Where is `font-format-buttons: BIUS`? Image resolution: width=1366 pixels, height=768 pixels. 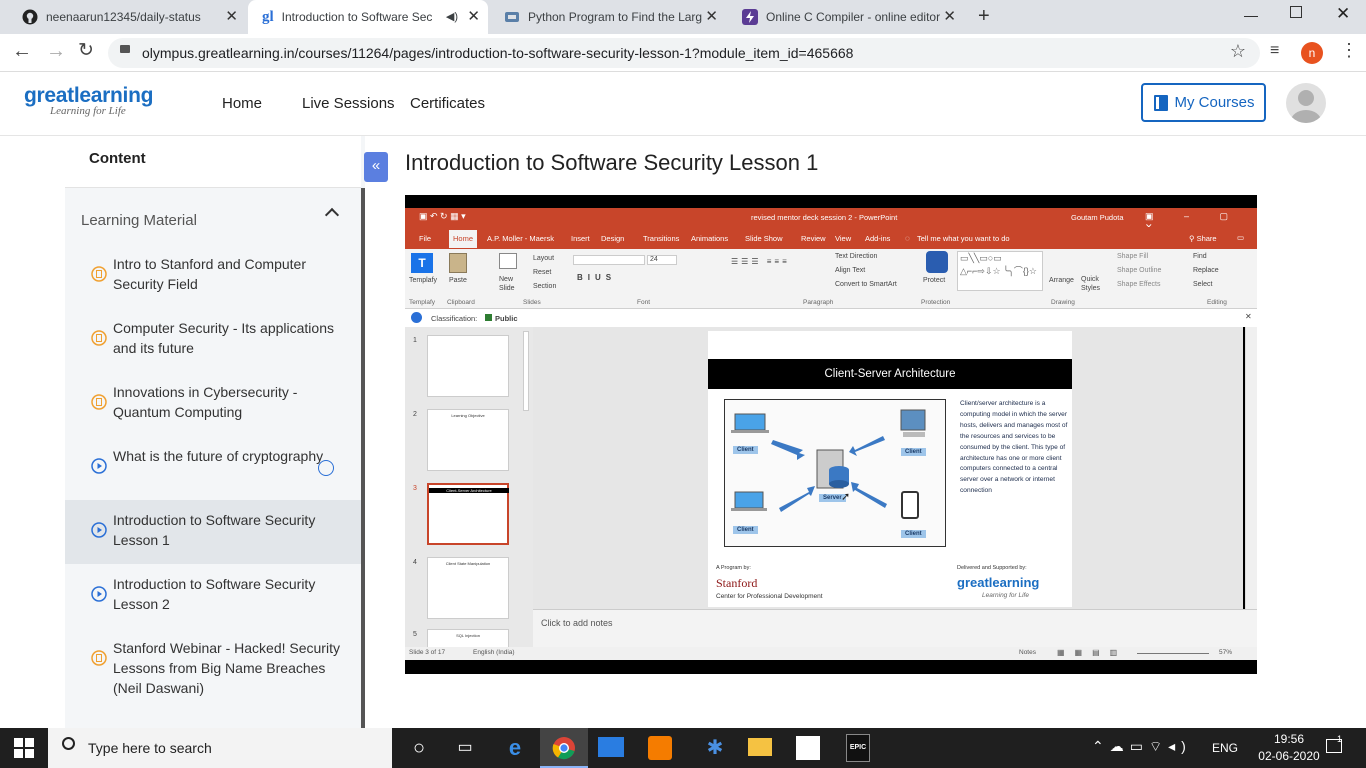 font-format-buttons: BIUS is located at coordinates (596, 277).